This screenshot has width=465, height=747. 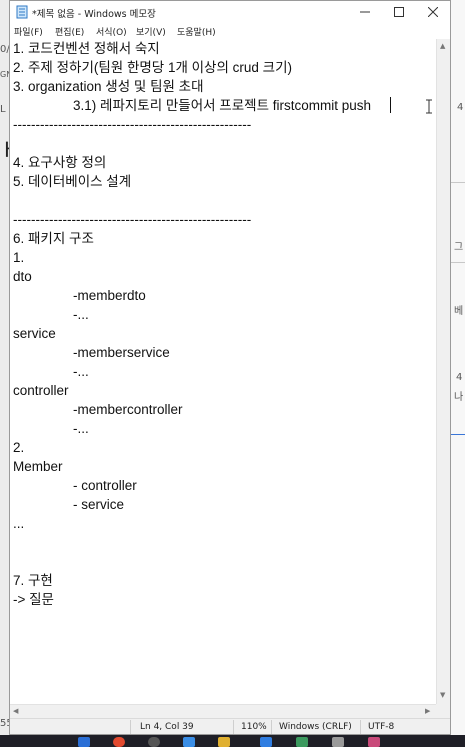 What do you see at coordinates (34, 333) in the screenshot?
I see `editor-line: service` at bounding box center [34, 333].